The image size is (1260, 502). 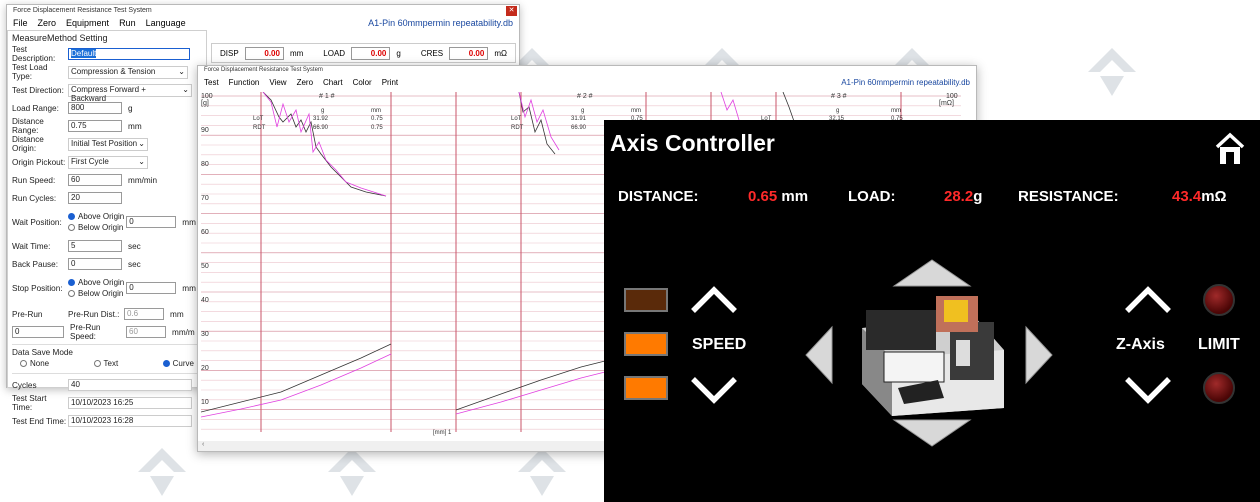 What do you see at coordinates (440, 23) in the screenshot?
I see `db-filename: A1-Pin 60mmpermin repeatability.db` at bounding box center [440, 23].